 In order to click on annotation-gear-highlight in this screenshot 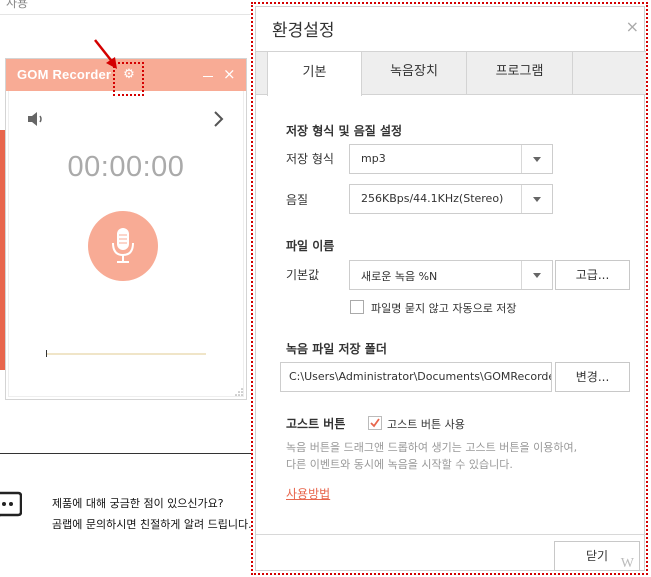, I will do `click(128, 79)`.